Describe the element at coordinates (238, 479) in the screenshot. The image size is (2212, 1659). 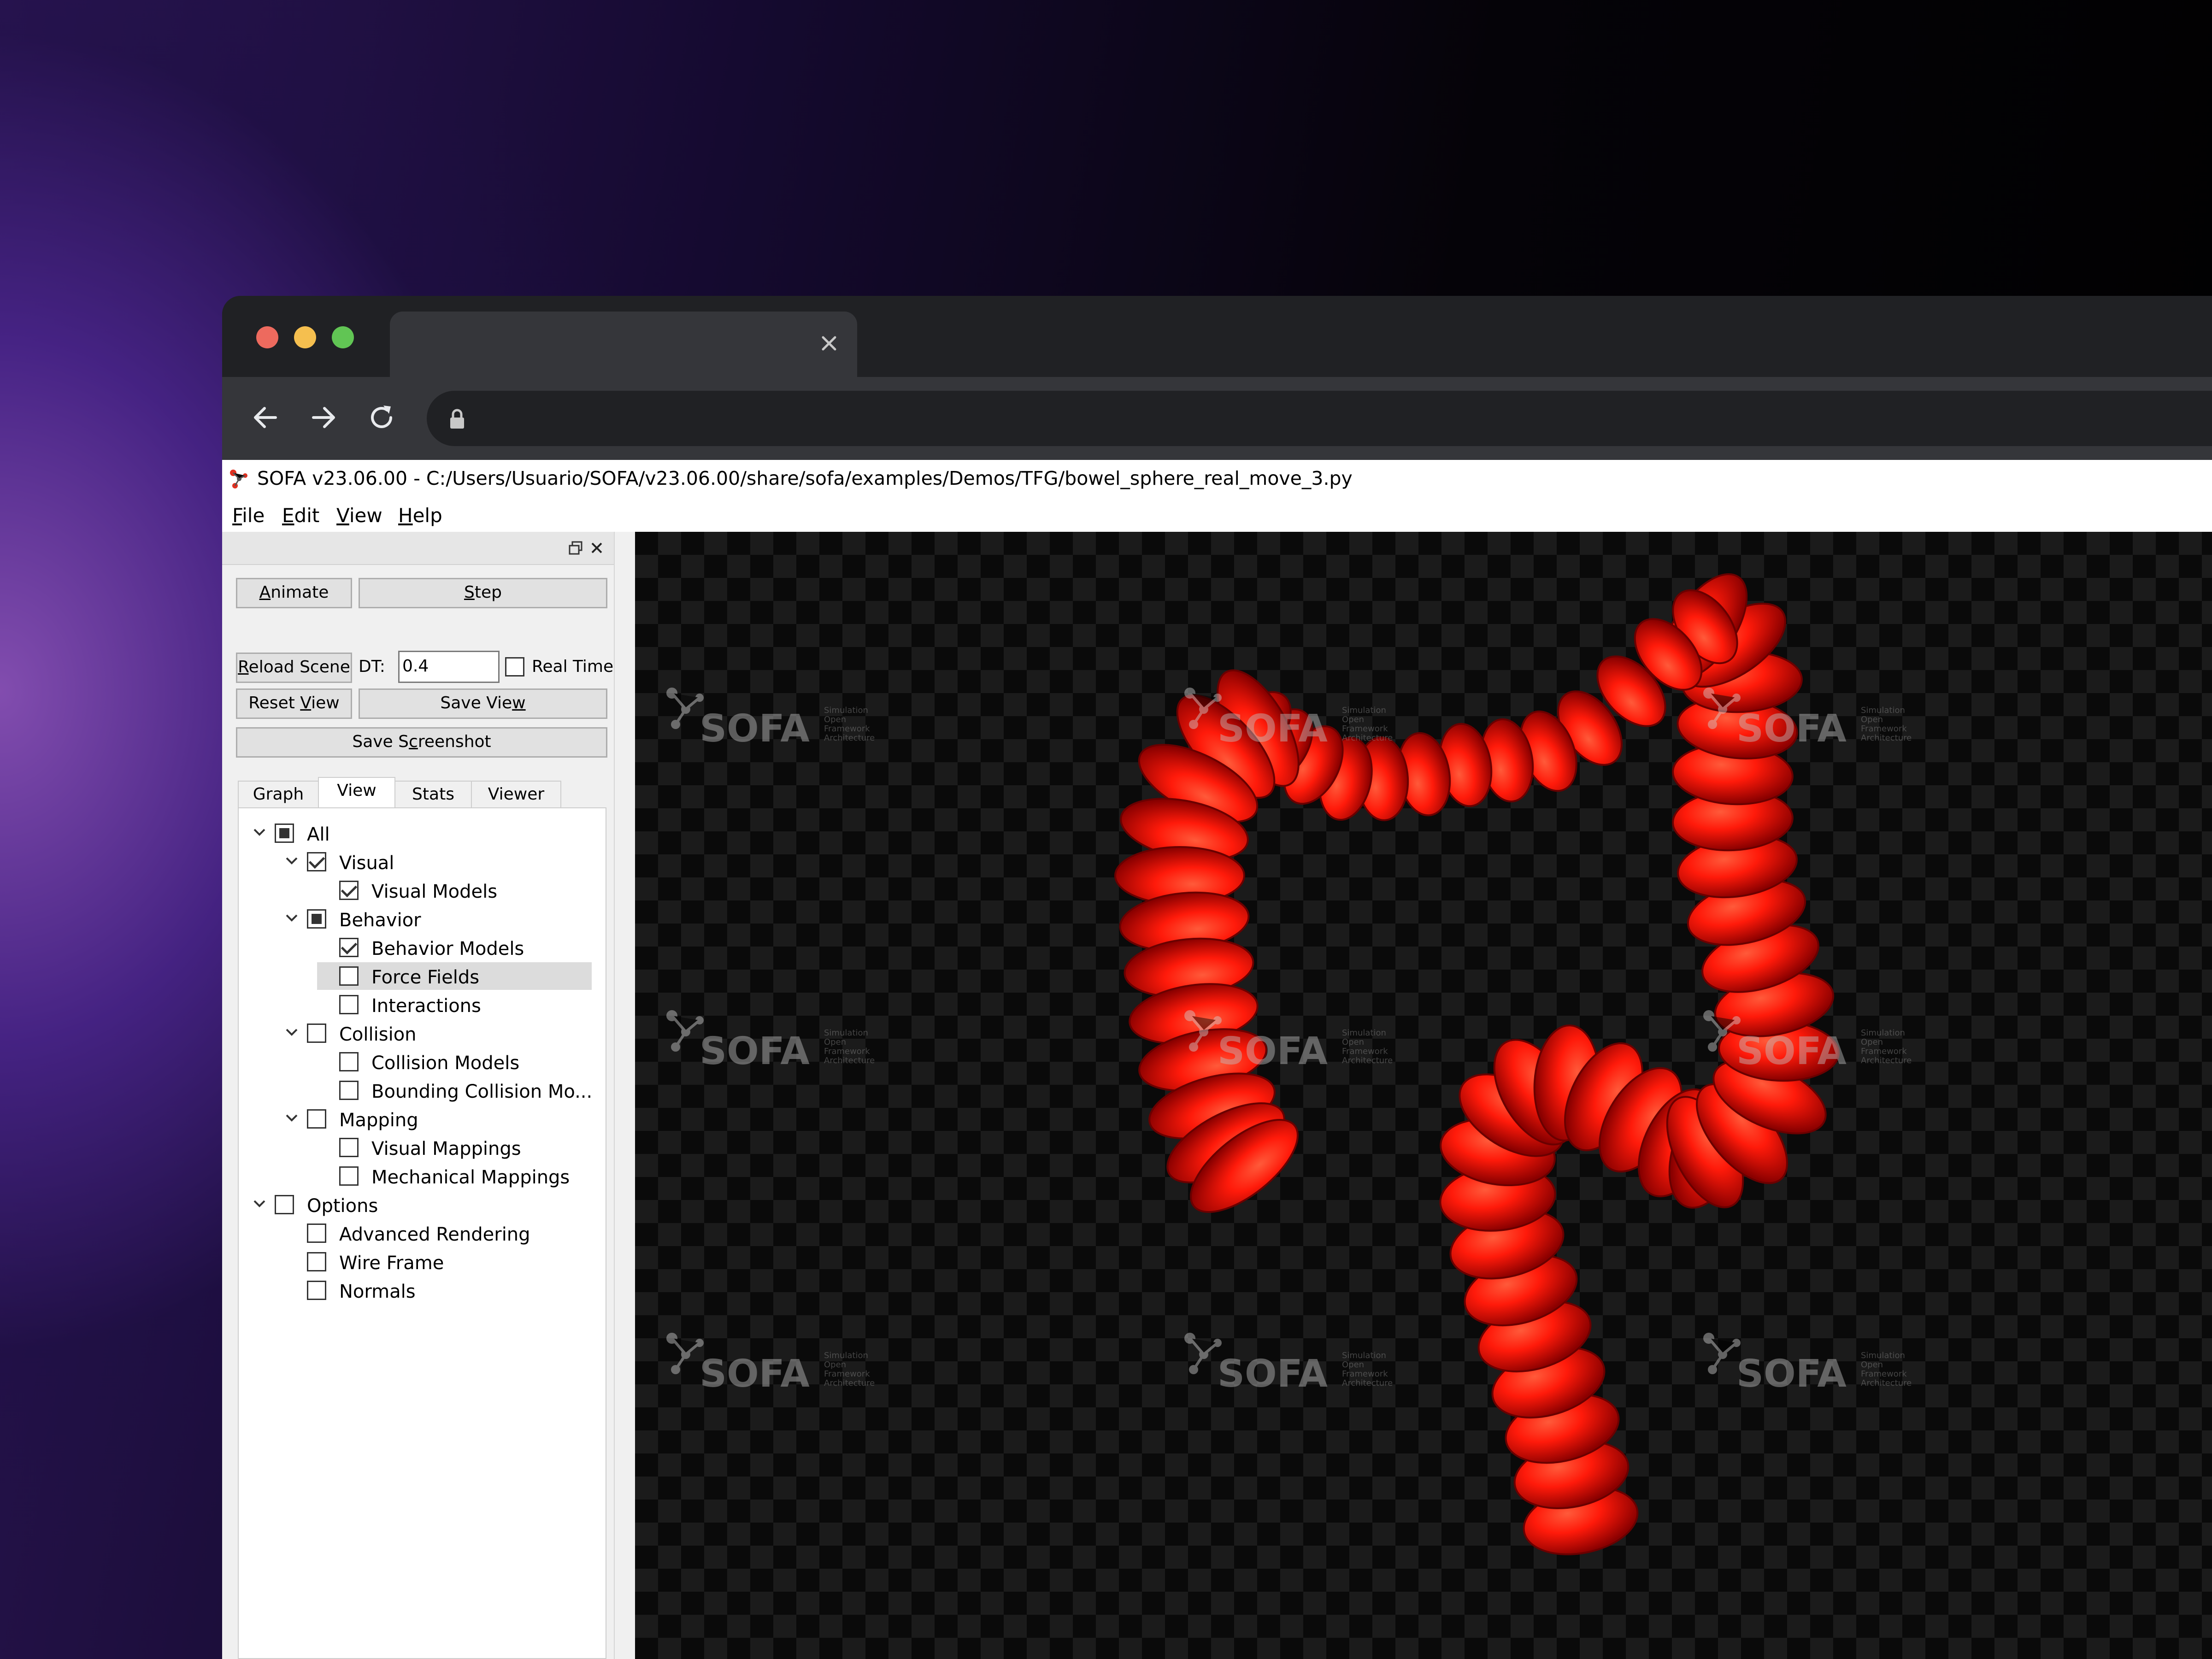
I see `sofa-app-icon` at that location.